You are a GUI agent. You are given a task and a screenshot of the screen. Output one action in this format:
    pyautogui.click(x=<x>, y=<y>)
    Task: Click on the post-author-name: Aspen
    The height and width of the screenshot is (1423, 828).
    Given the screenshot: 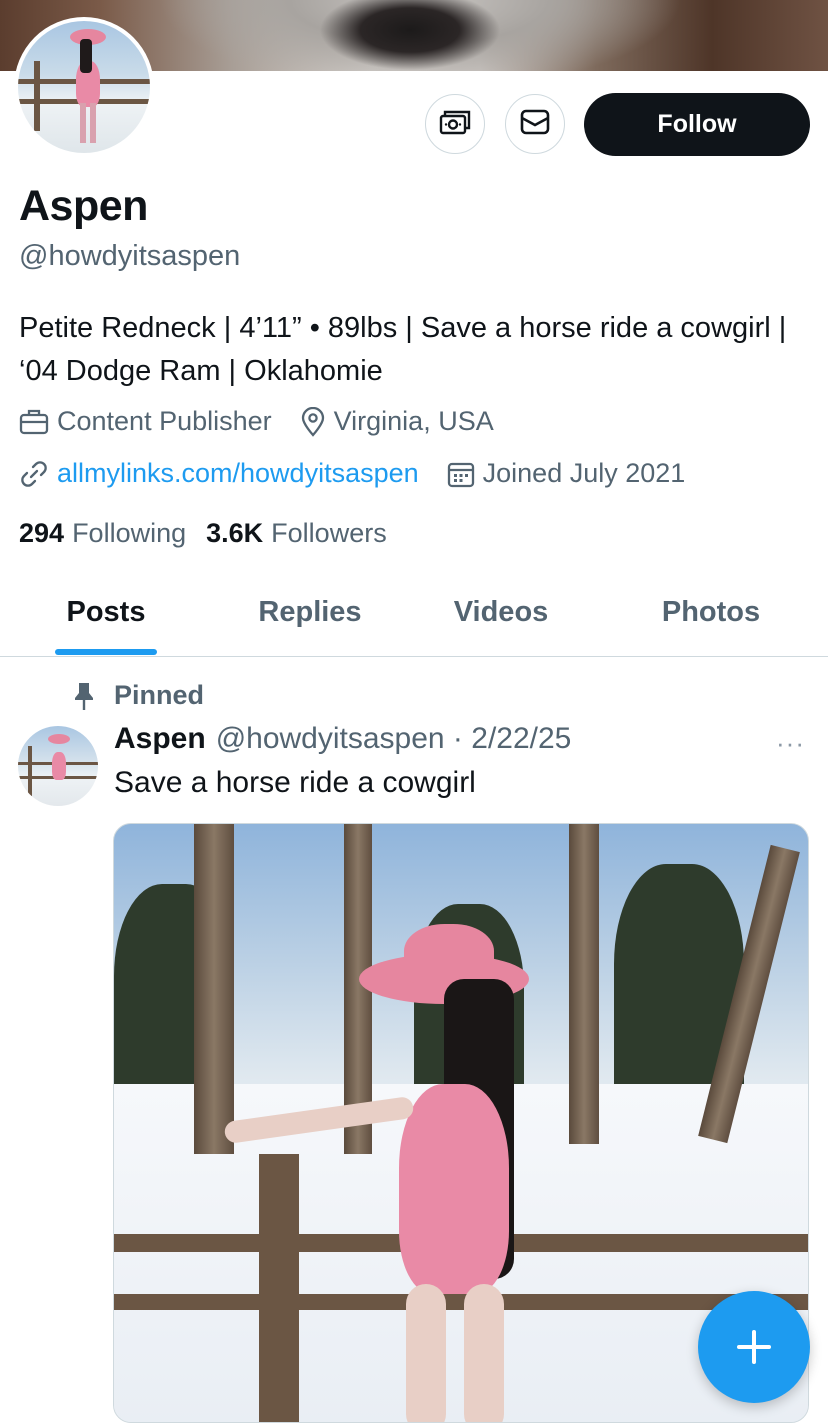 What is the action you would take?
    pyautogui.click(x=160, y=739)
    